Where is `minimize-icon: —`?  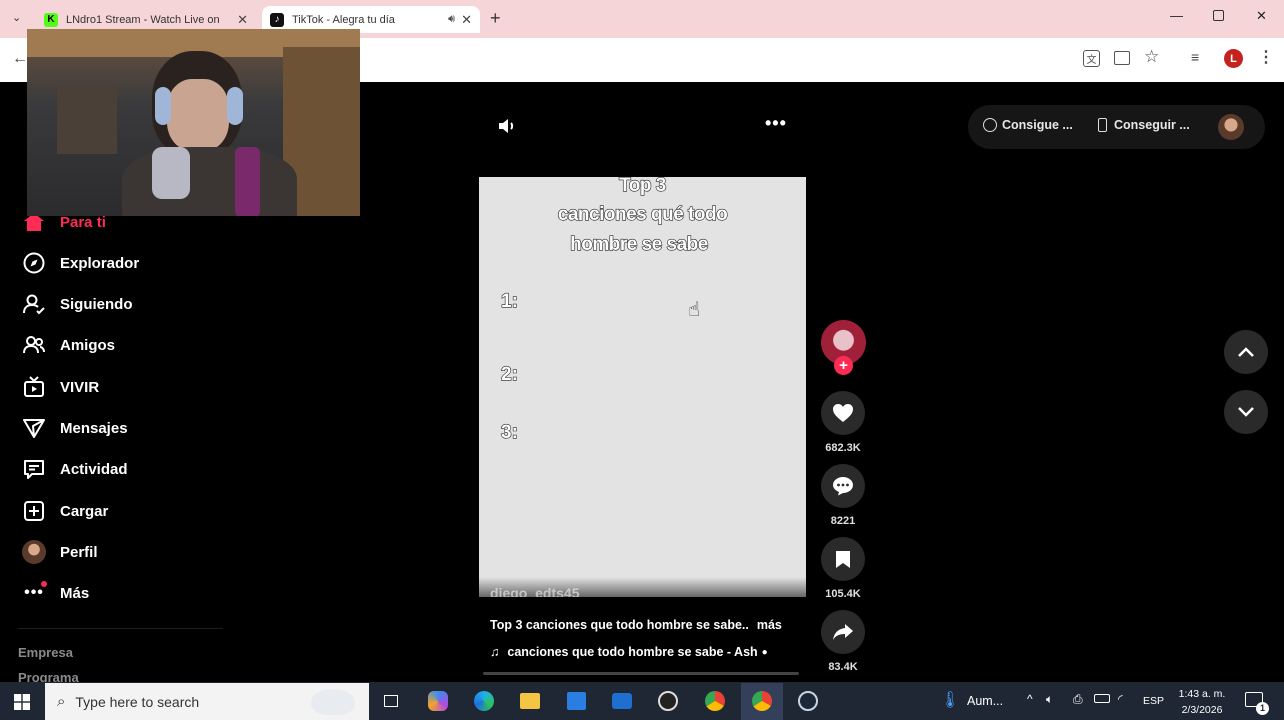
minimize-icon: — is located at coordinates (1176, 15).